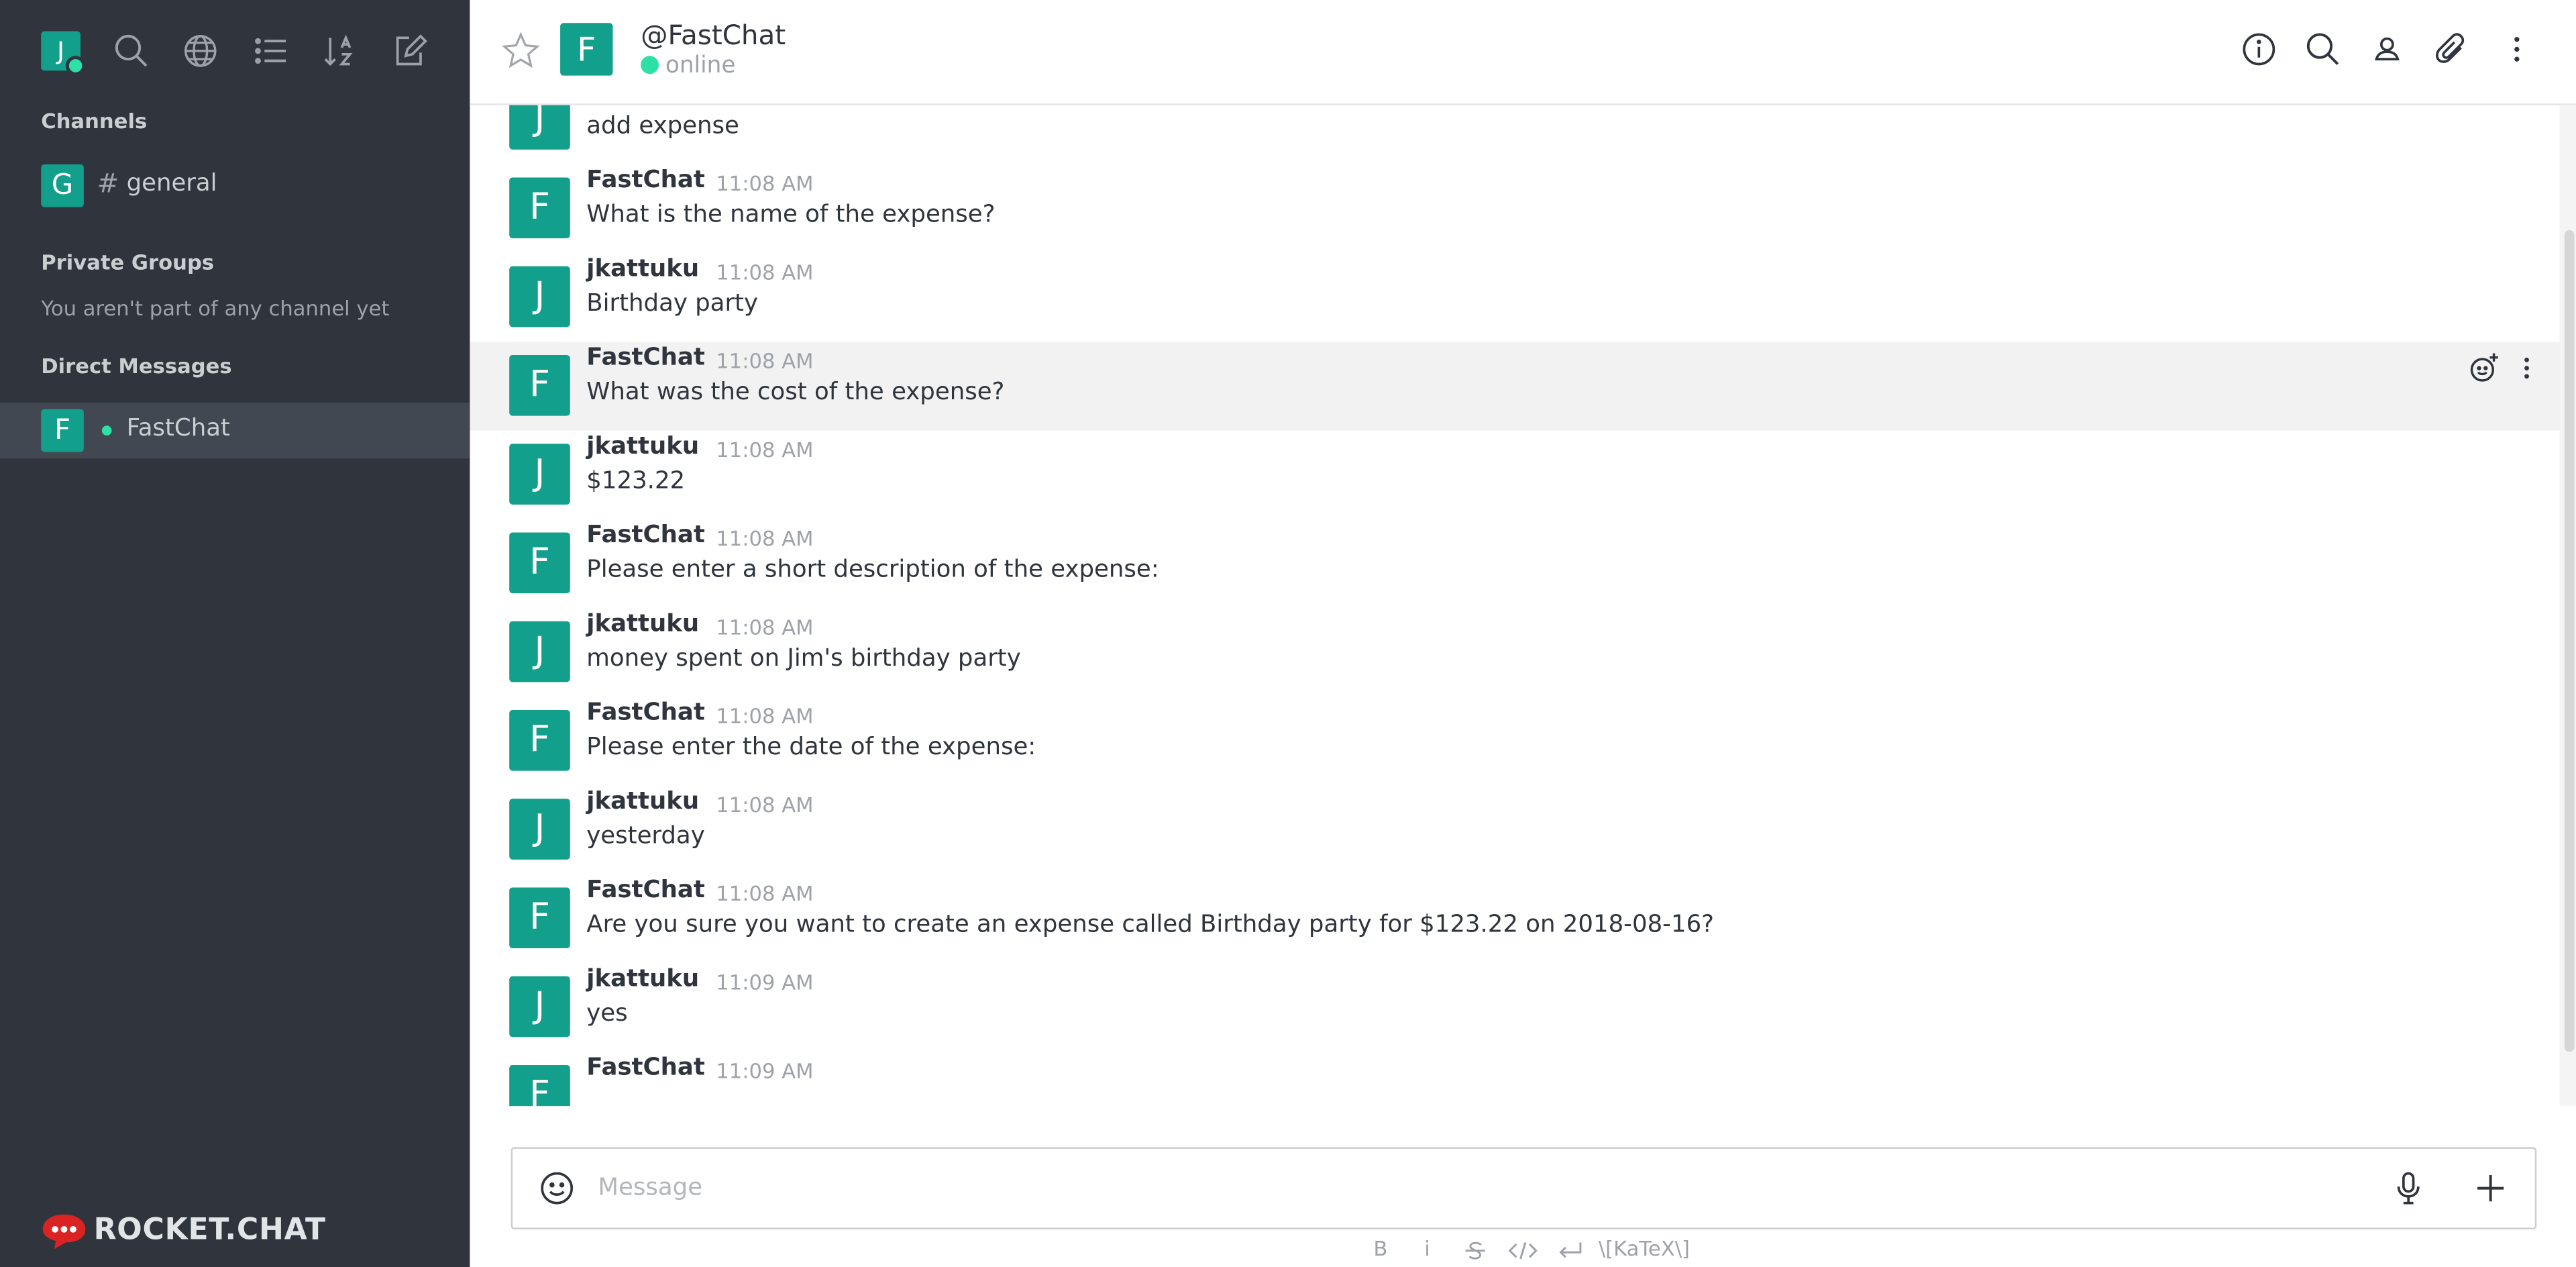 This screenshot has height=1267, width=2576. Describe the element at coordinates (1475, 1252) in the screenshot. I see `strike-icon` at that location.